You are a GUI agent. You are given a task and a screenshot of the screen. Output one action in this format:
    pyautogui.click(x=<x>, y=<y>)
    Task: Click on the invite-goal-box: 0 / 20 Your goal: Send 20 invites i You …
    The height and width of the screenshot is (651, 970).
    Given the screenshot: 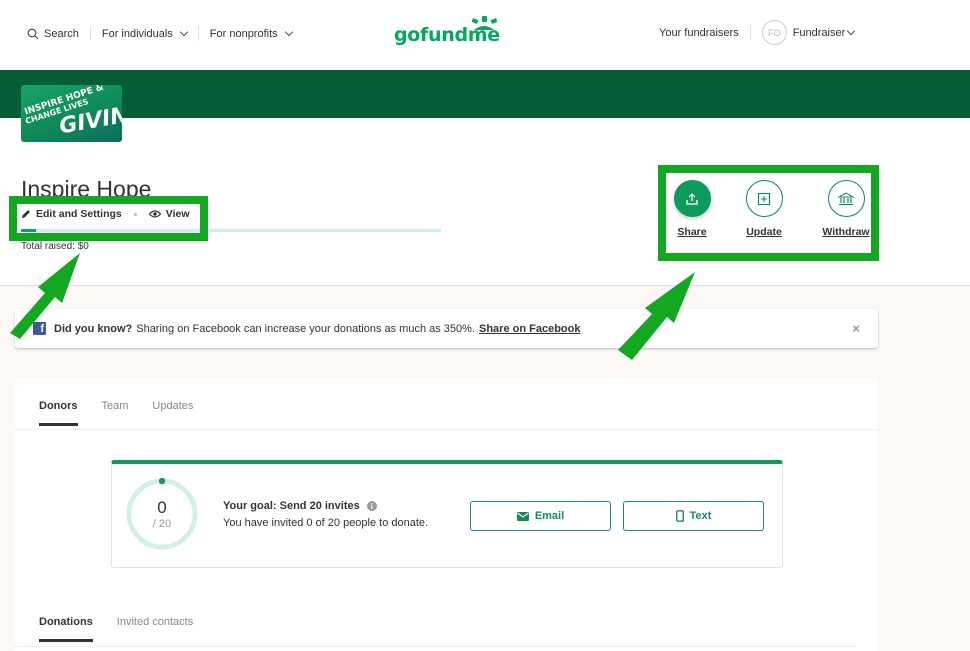 What is the action you would take?
    pyautogui.click(x=447, y=514)
    